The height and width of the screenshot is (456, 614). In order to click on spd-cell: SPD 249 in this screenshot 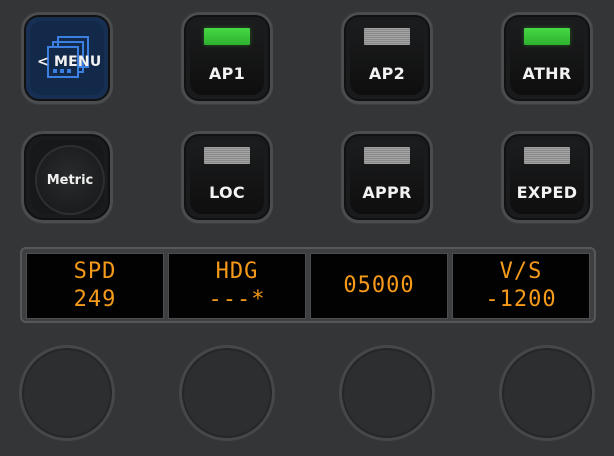, I will do `click(95, 286)`.